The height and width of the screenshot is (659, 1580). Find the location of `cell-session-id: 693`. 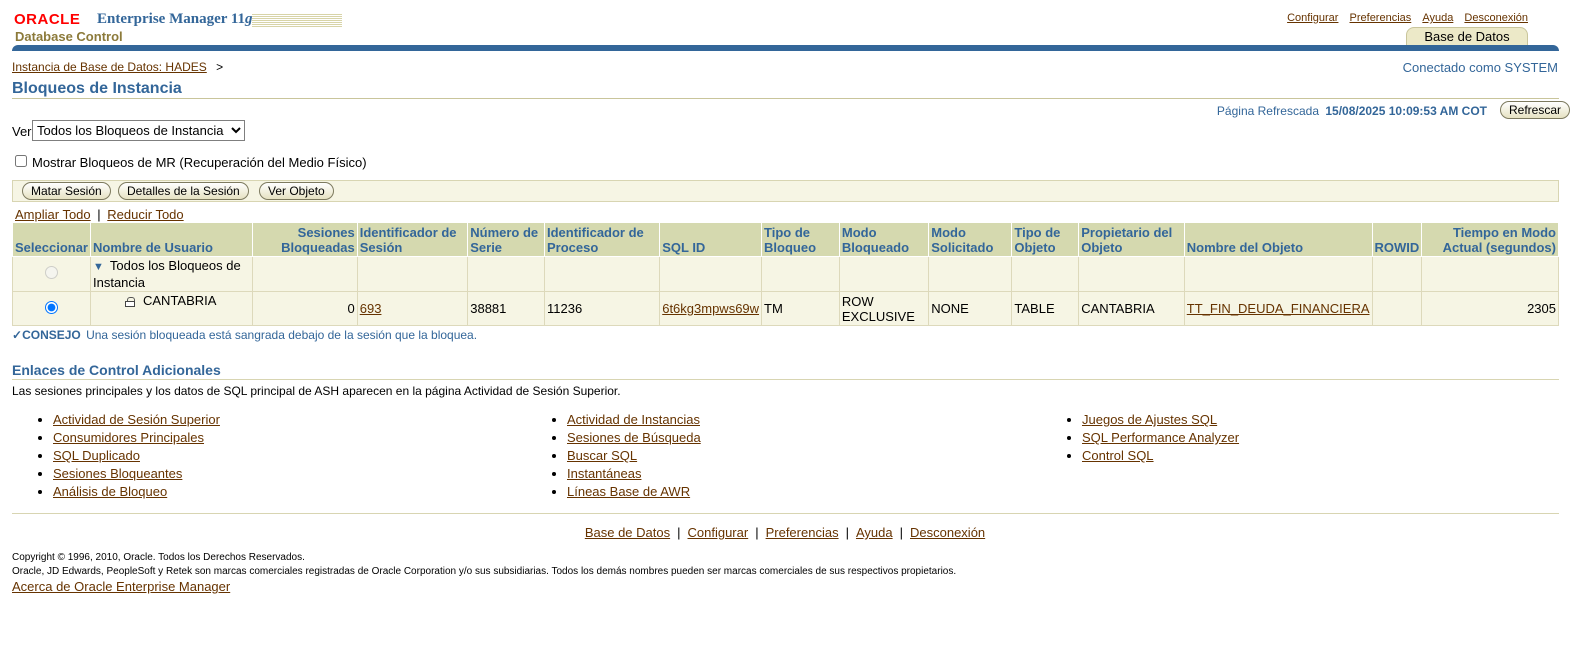

cell-session-id: 693 is located at coordinates (412, 308).